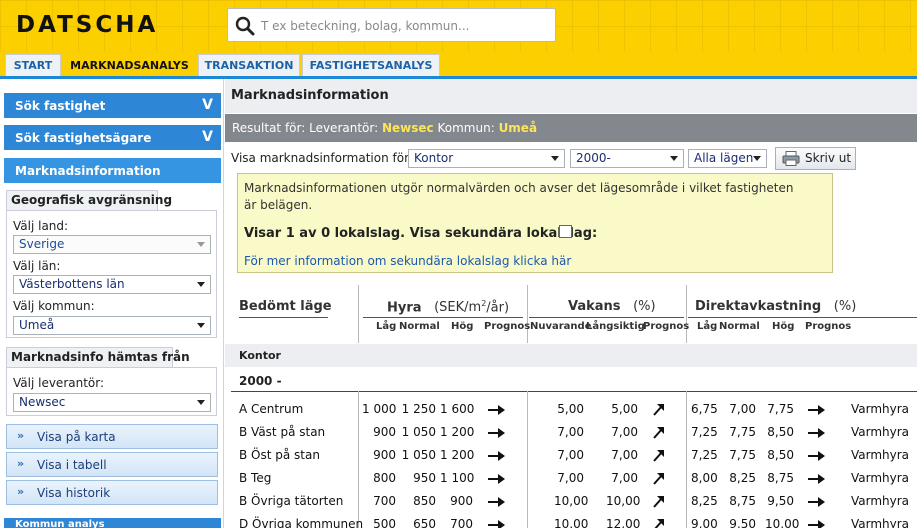  Describe the element at coordinates (419, 326) in the screenshot. I see `sub-header: Normal` at that location.